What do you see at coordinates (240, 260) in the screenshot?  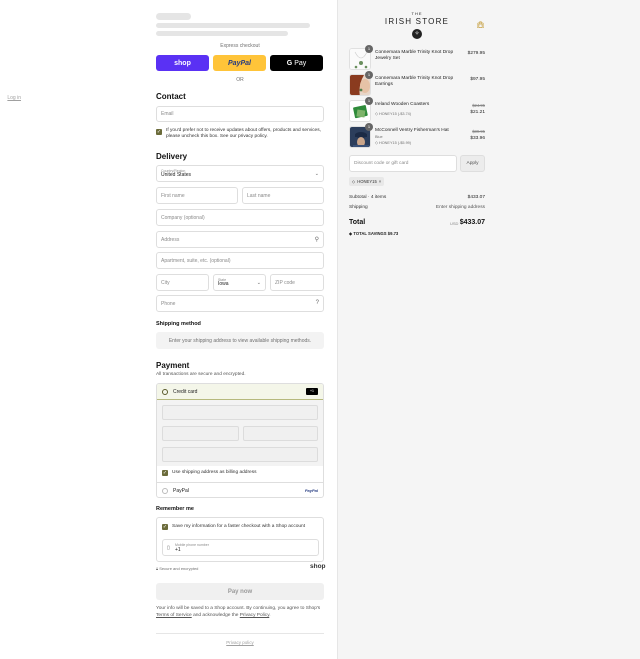 I see `apartment-field: Apartment, suite, etc. (optional)` at bounding box center [240, 260].